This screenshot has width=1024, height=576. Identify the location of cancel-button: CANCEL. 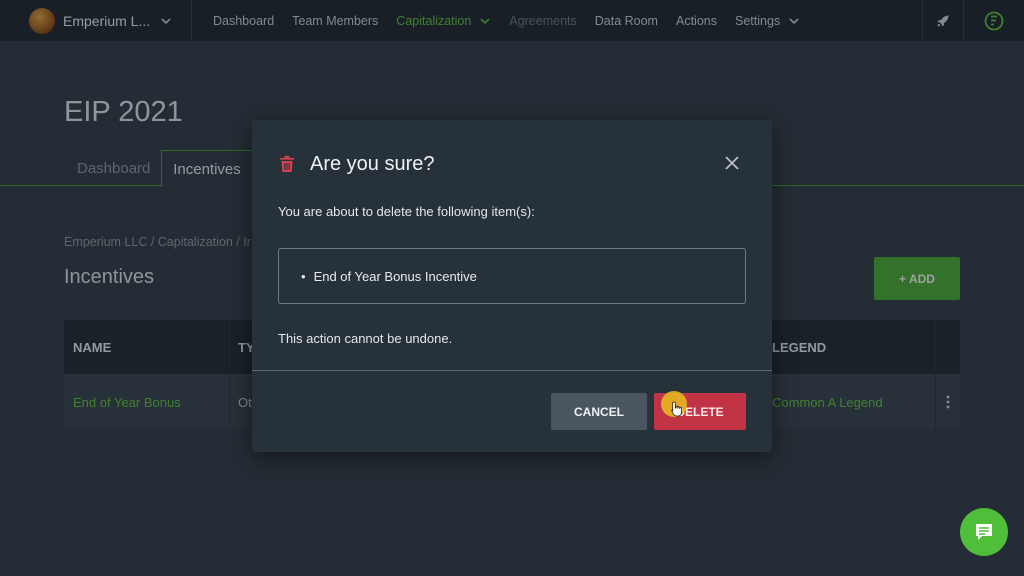
(599, 411).